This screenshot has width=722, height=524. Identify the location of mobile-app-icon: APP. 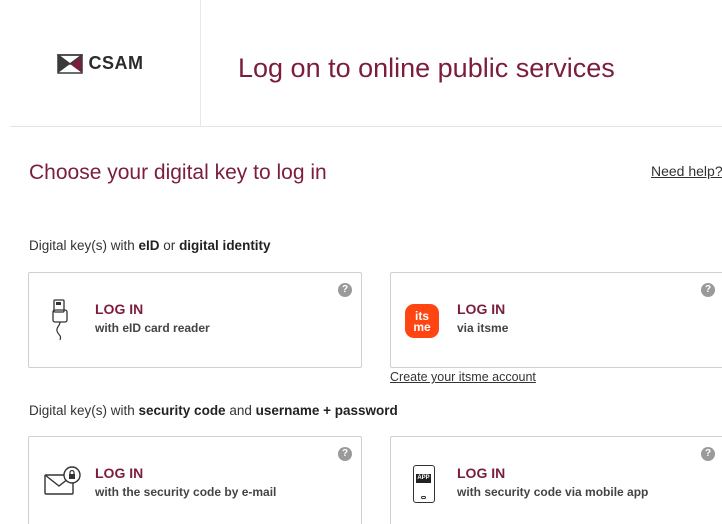
(424, 484).